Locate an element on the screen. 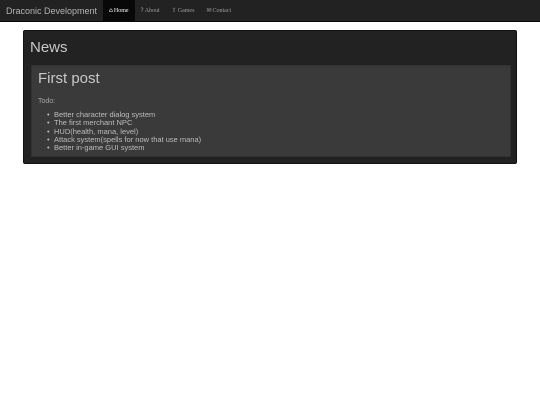 The height and width of the screenshot is (405, 540). envelope-icon: ✉ is located at coordinates (209, 10).